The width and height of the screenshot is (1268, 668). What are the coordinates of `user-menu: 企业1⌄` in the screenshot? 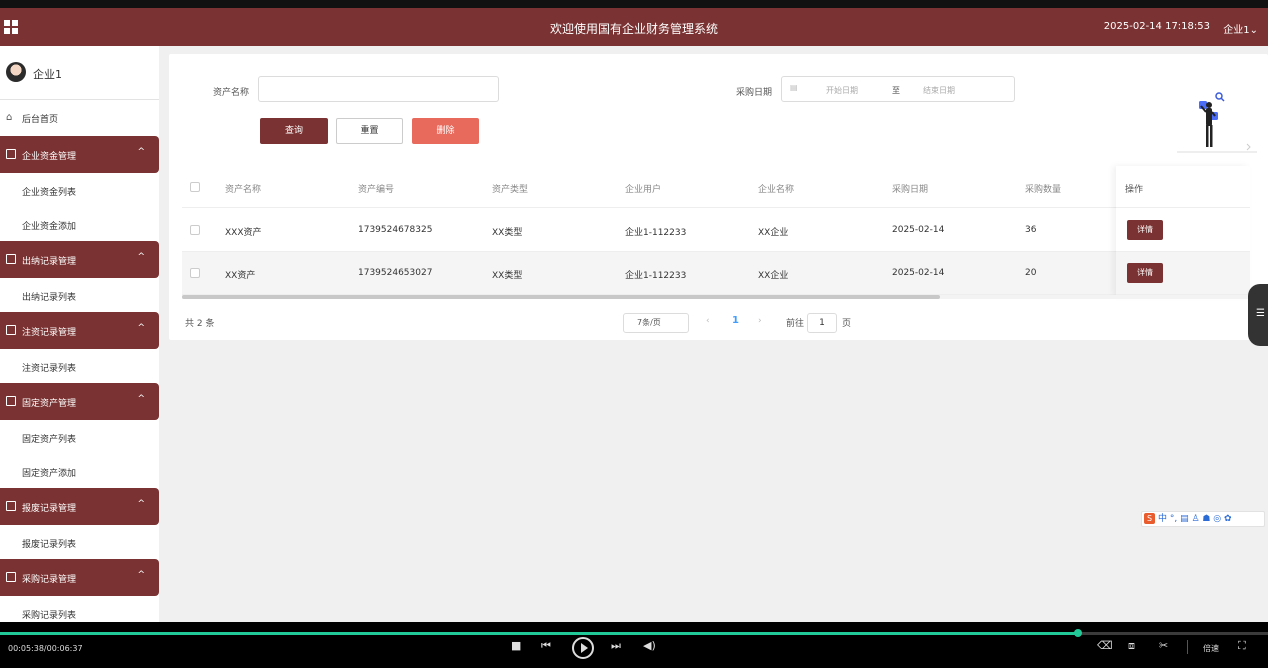 It's located at (1240, 28).